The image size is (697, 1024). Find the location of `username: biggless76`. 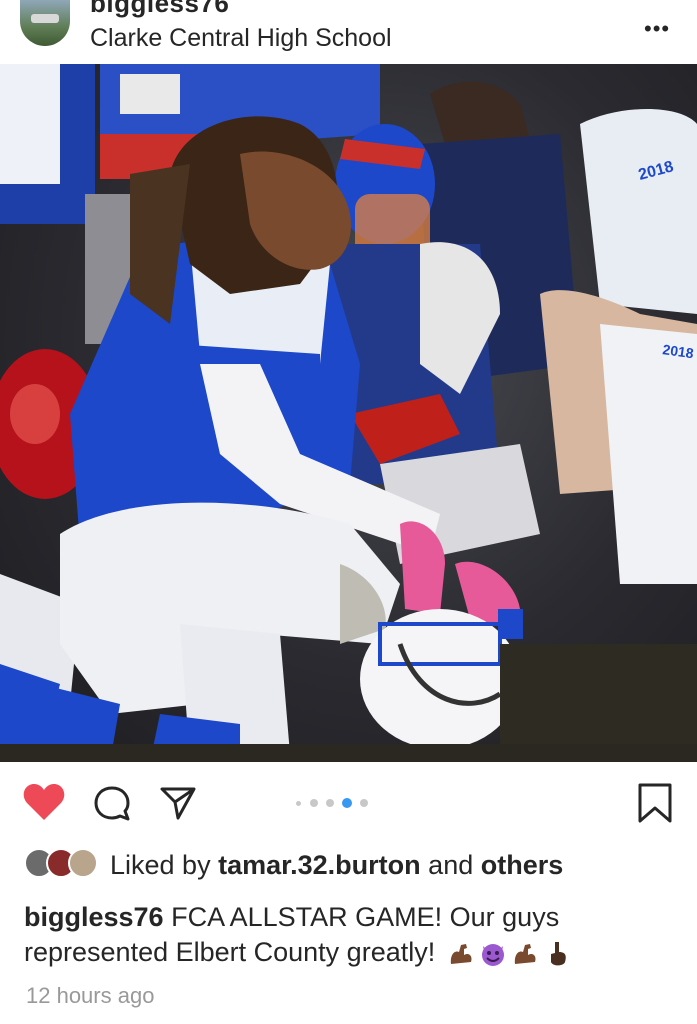

username: biggless76 is located at coordinates (159, 9).